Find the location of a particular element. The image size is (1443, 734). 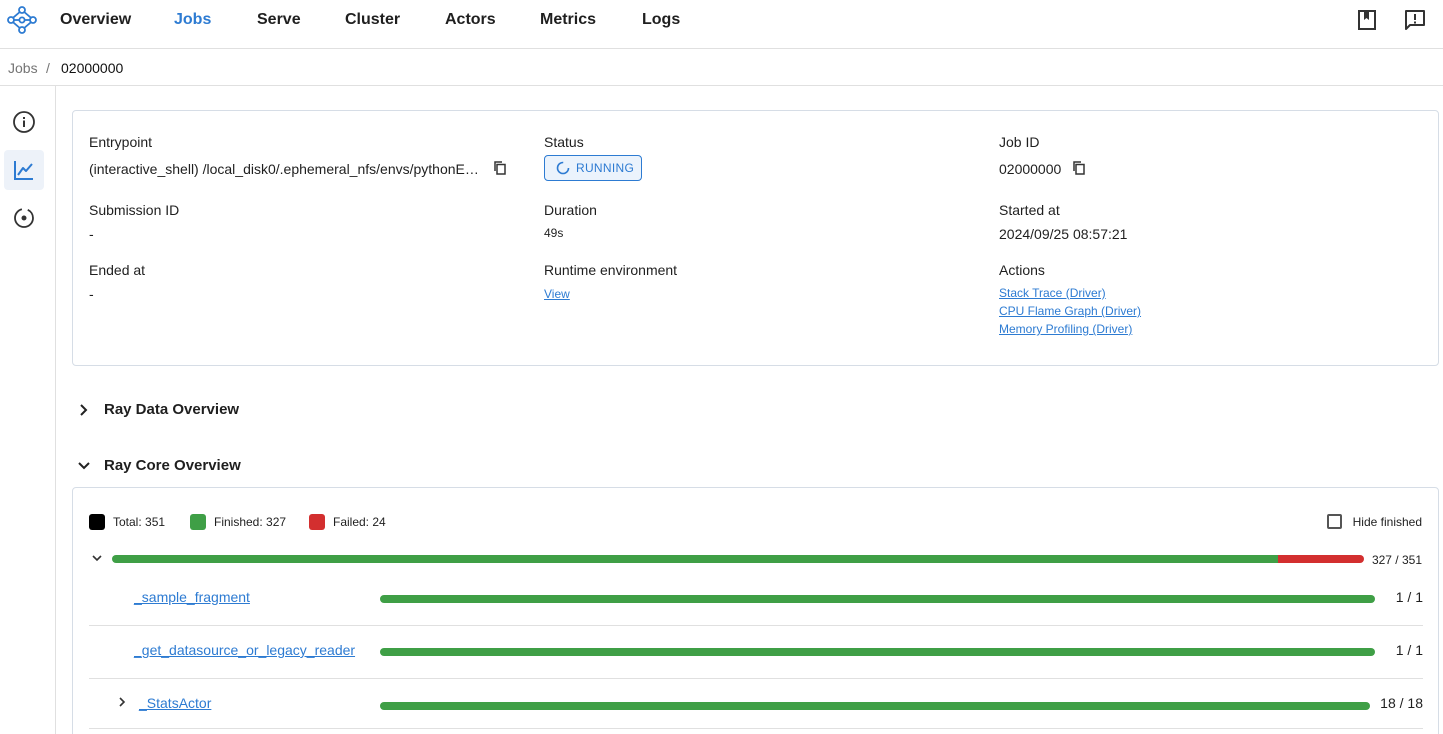

legend-total: Total: 351 is located at coordinates (127, 522).